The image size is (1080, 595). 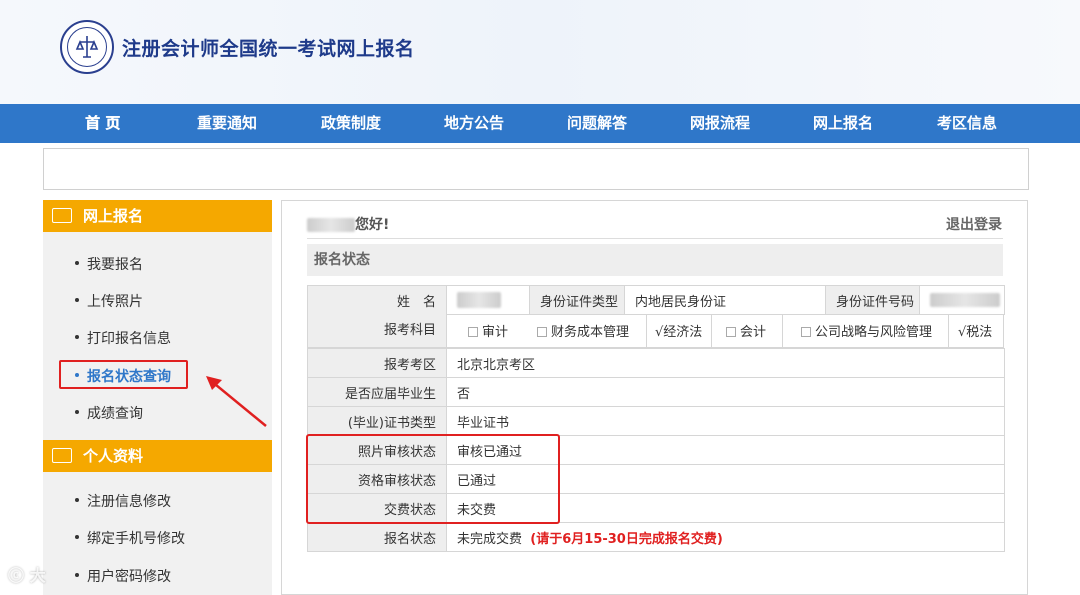 I want to click on table-row: 报考考区 北京北京考区, so click(x=656, y=363).